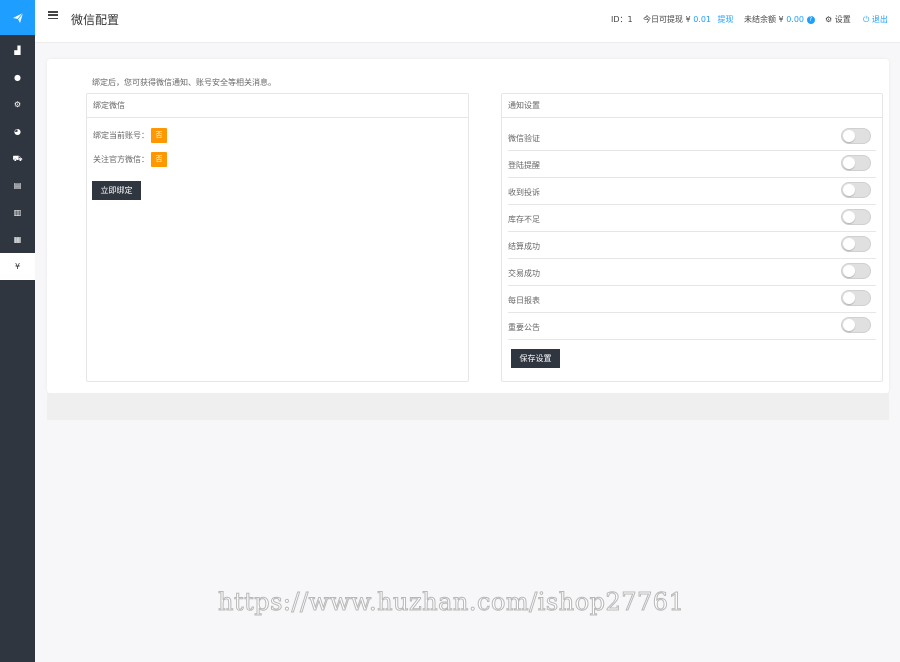 The image size is (900, 662). Describe the element at coordinates (692, 245) in the screenshot. I see `notify-row: 结算成功` at that location.